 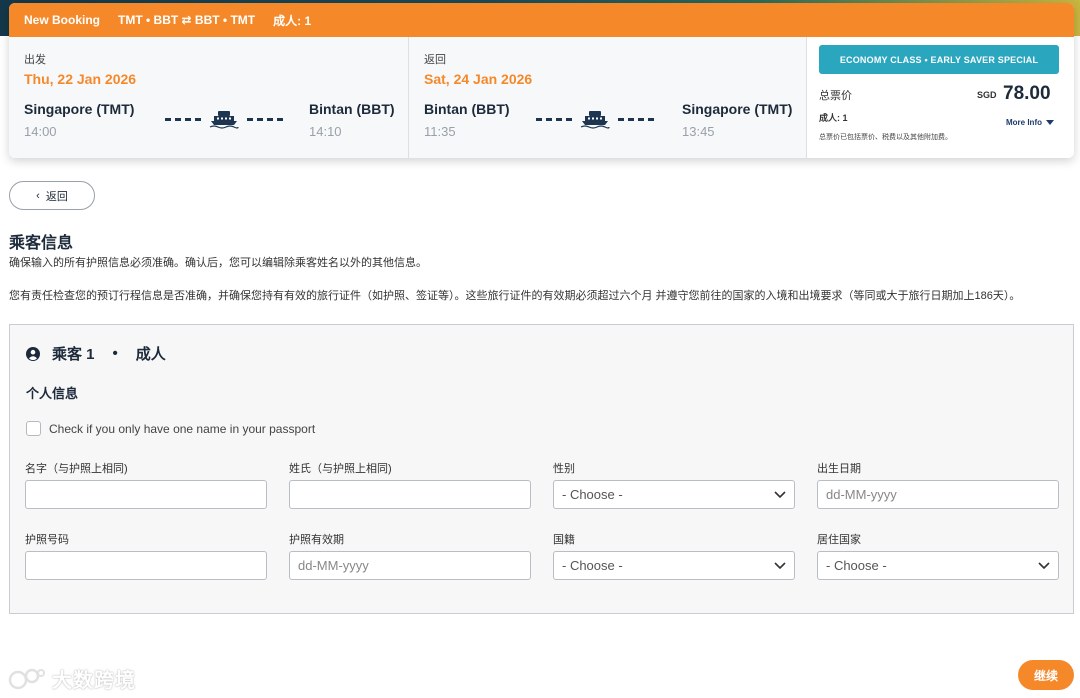 I want to click on return-from-station: Bintan (BBT), so click(x=467, y=109).